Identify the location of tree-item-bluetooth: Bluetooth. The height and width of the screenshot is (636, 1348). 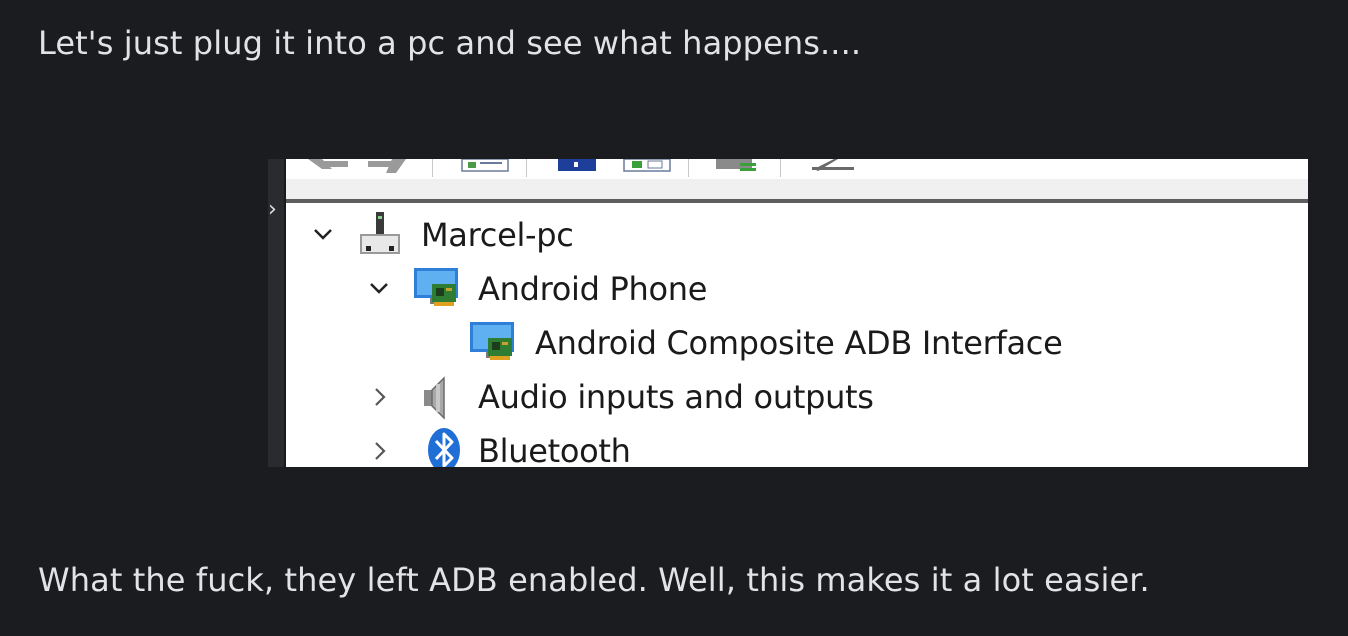
(797, 445).